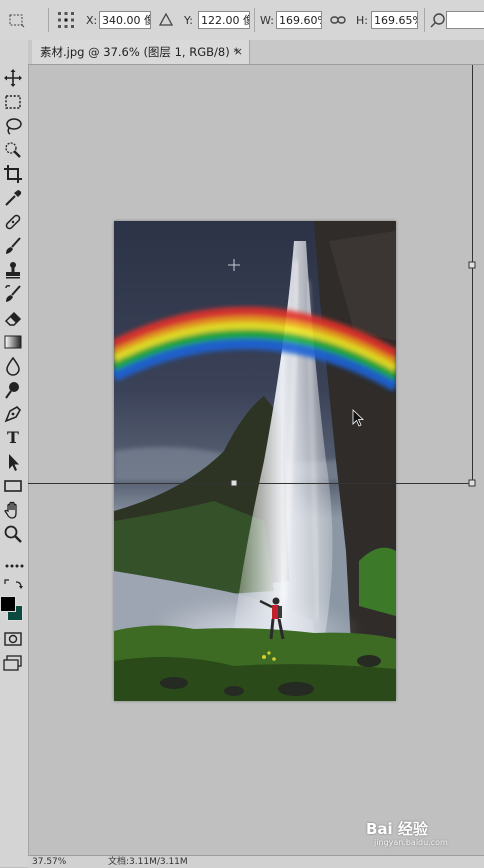 This screenshot has width=484, height=868. Describe the element at coordinates (148, 862) in the screenshot. I see `document-size: 文档:3.11M/3.11M` at that location.